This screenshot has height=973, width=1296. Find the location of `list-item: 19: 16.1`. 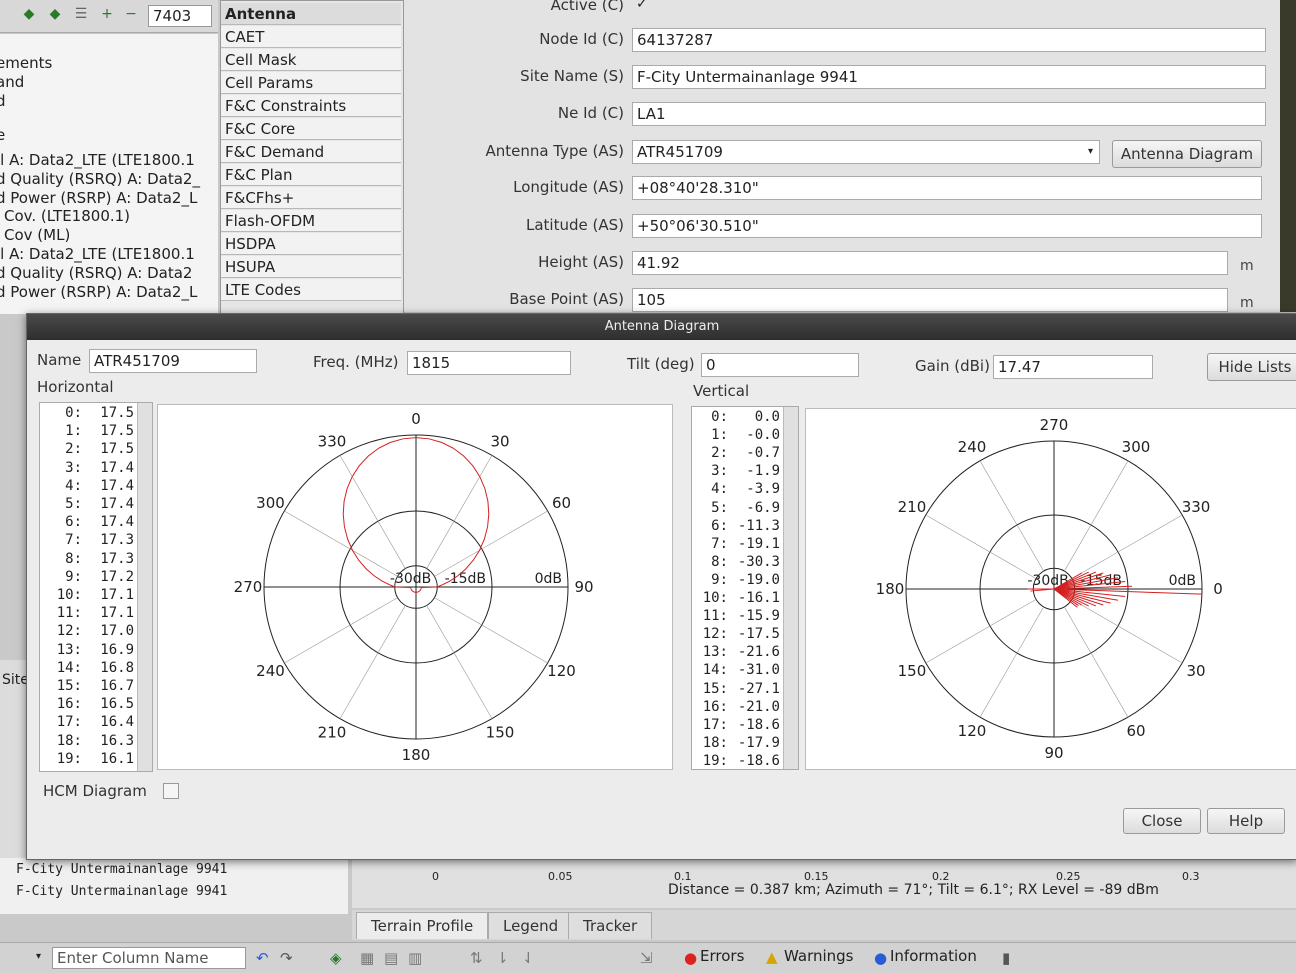

list-item: 19: 16.1 is located at coordinates (96, 760).